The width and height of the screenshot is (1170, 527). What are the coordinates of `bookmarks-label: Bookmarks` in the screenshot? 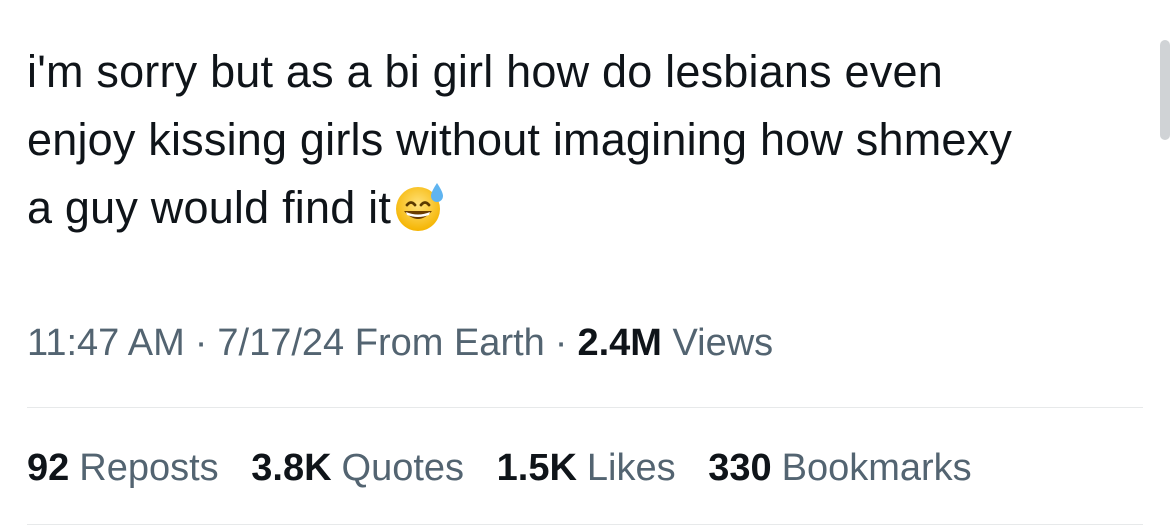 It's located at (876, 468).